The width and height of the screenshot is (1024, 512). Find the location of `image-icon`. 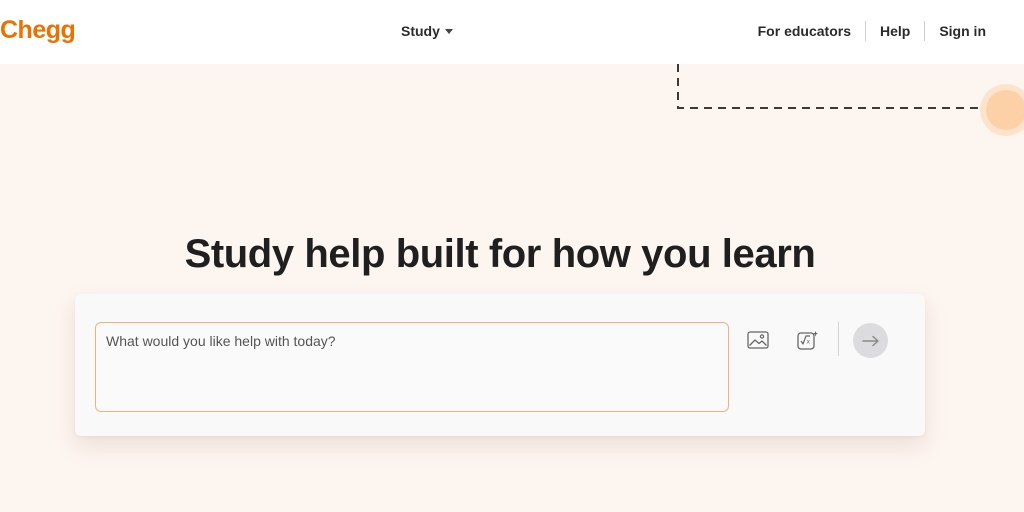

image-icon is located at coordinates (758, 340).